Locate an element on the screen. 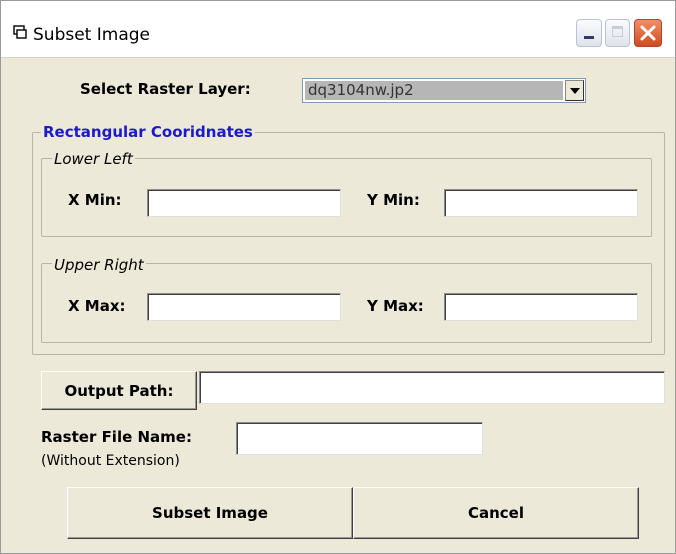 The image size is (676, 554). close-button is located at coordinates (648, 33).